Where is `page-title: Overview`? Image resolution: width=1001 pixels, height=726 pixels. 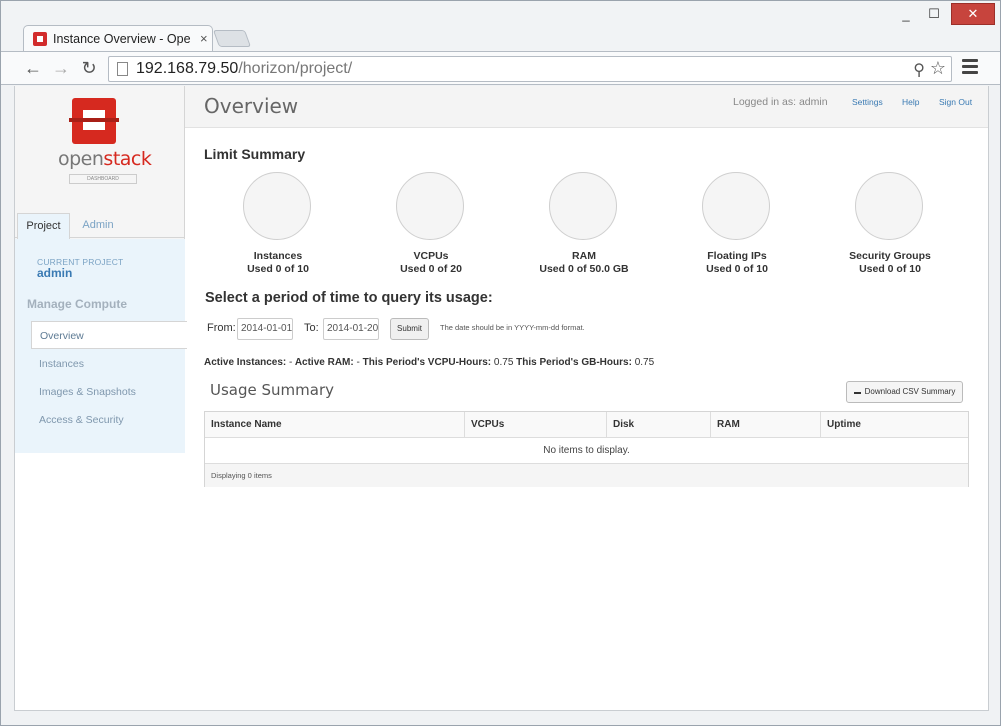 page-title: Overview is located at coordinates (251, 106).